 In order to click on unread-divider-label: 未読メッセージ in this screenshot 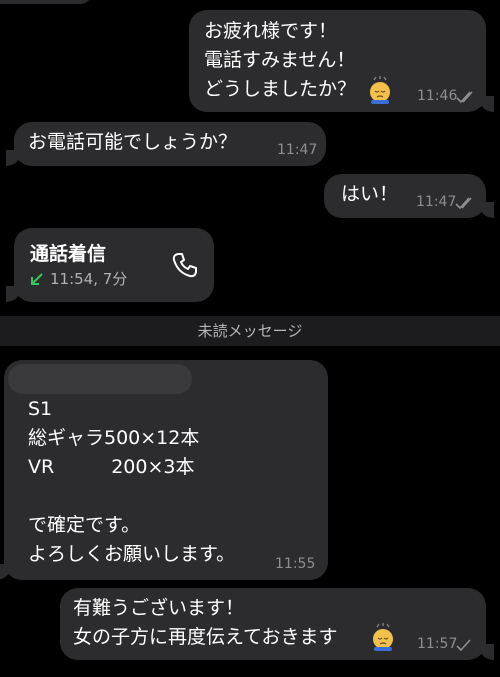, I will do `click(250, 331)`.